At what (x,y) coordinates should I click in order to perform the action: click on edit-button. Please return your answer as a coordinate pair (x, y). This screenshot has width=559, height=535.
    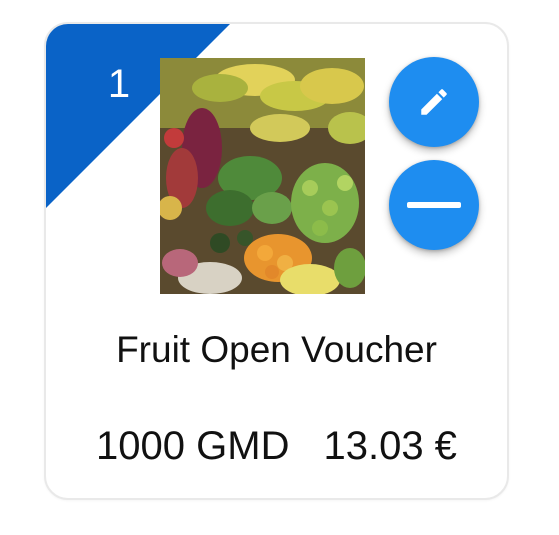
    Looking at the image, I should click on (434, 102).